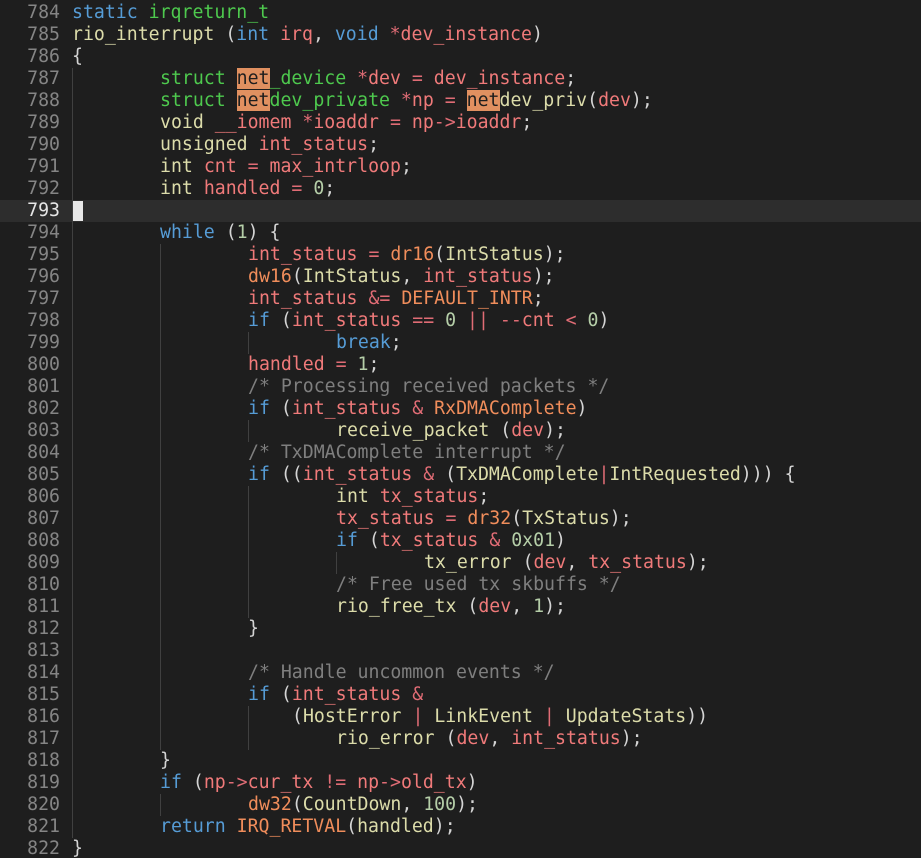 The width and height of the screenshot is (921, 858). What do you see at coordinates (478, 584) in the screenshot?
I see `code-token: /* Free used tx skbuffs */` at bounding box center [478, 584].